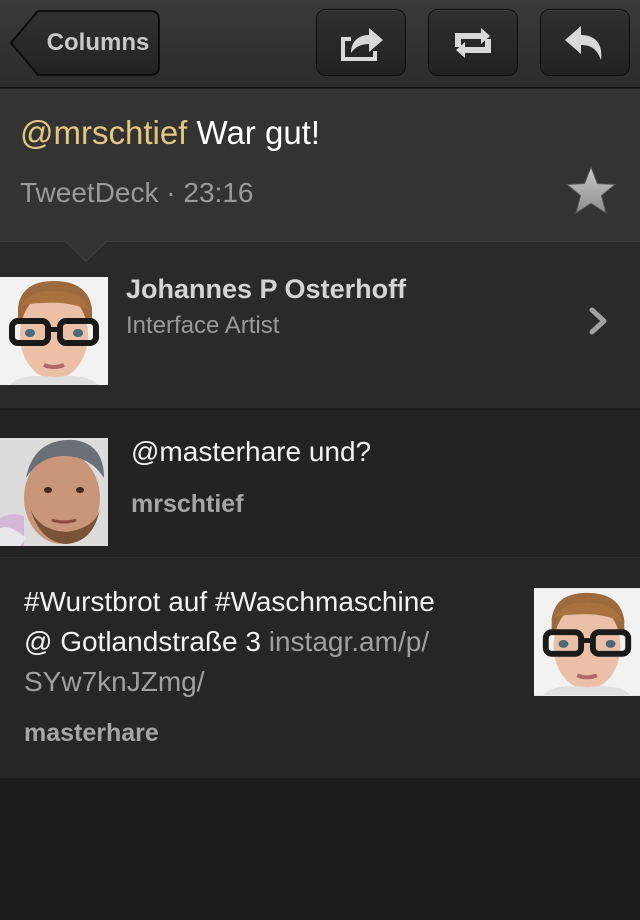 This screenshot has width=640, height=920. Describe the element at coordinates (146, 641) in the screenshot. I see `conversation-text-line2: @ Gotlandstraße 3` at that location.